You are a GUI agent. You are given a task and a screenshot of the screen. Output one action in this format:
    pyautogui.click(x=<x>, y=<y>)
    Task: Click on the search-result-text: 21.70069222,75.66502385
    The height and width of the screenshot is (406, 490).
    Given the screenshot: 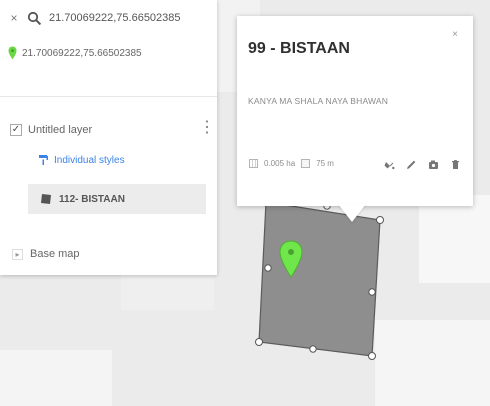 What is the action you would take?
    pyautogui.click(x=82, y=53)
    